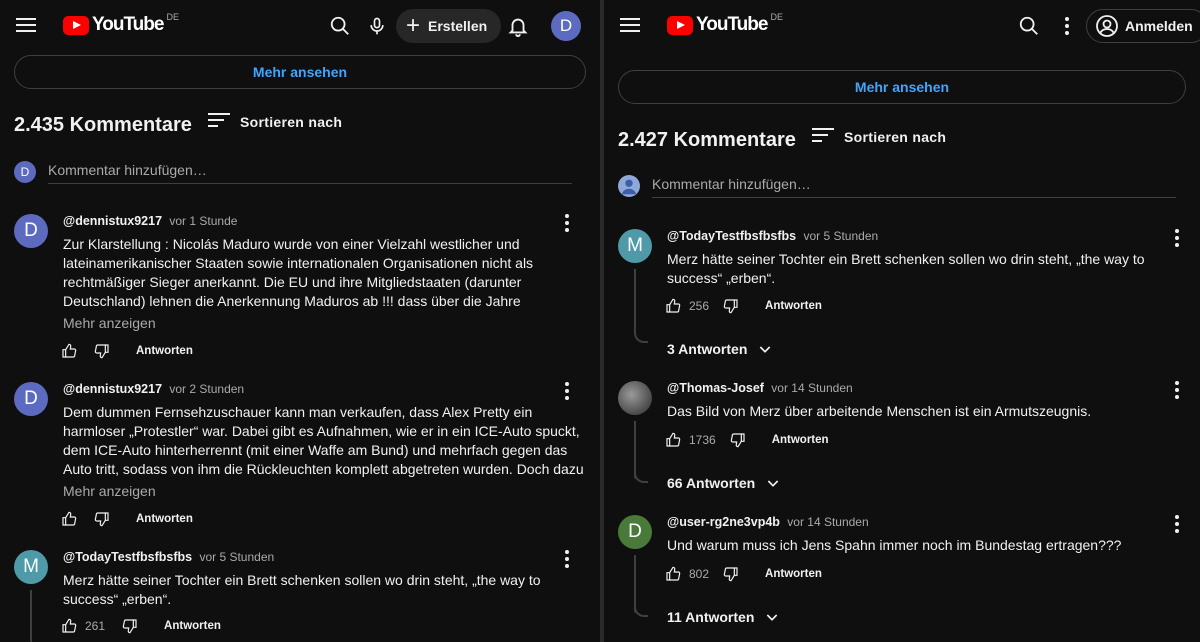  What do you see at coordinates (291, 122) in the screenshot?
I see `sort-label: Sortieren nach` at bounding box center [291, 122].